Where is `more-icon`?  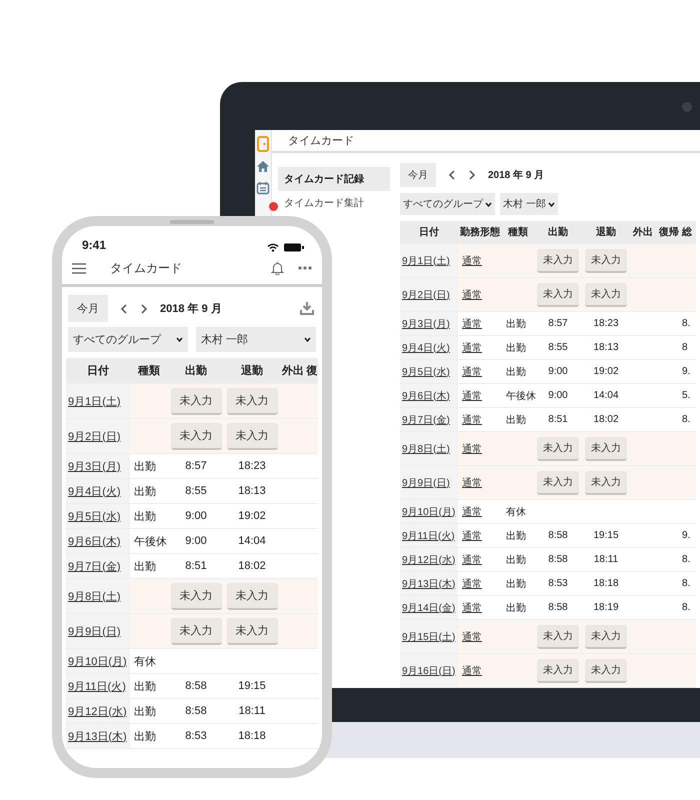 more-icon is located at coordinates (305, 268).